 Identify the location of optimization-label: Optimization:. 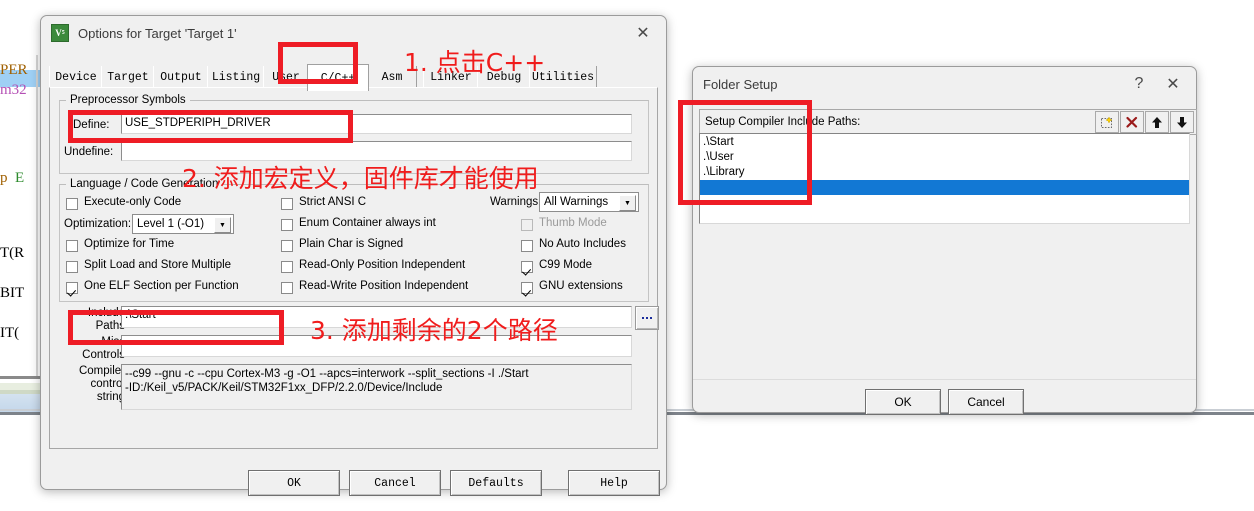
(98, 224).